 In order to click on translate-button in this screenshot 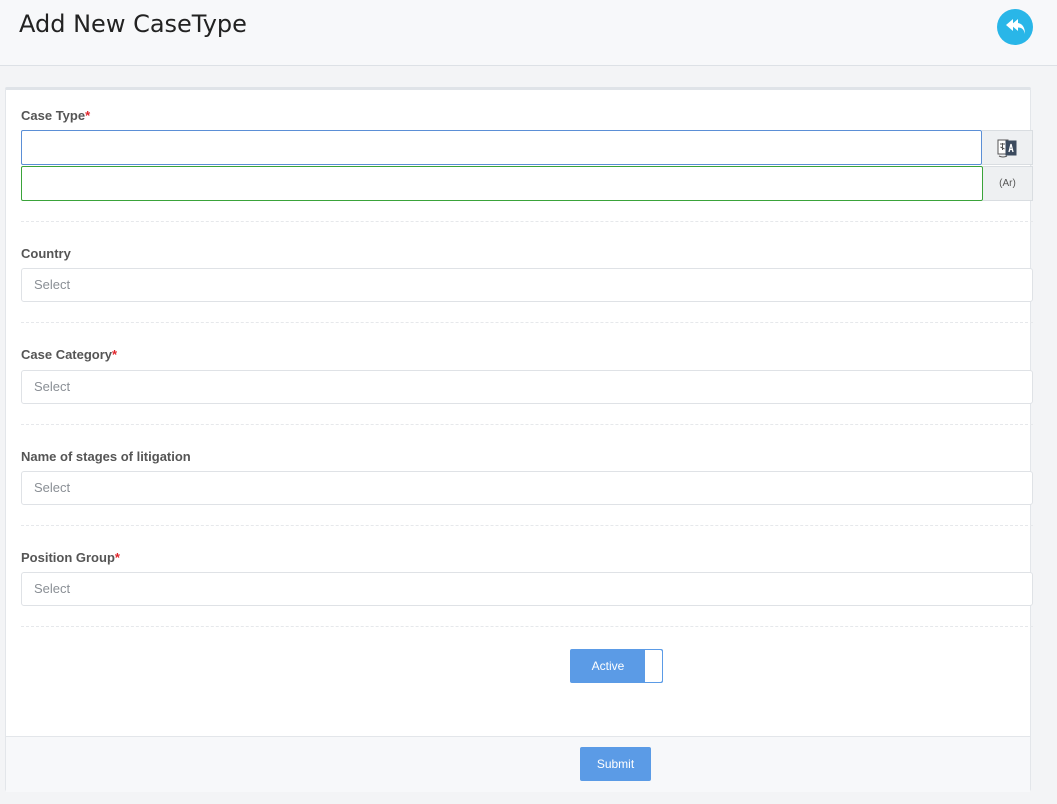, I will do `click(1007, 147)`.